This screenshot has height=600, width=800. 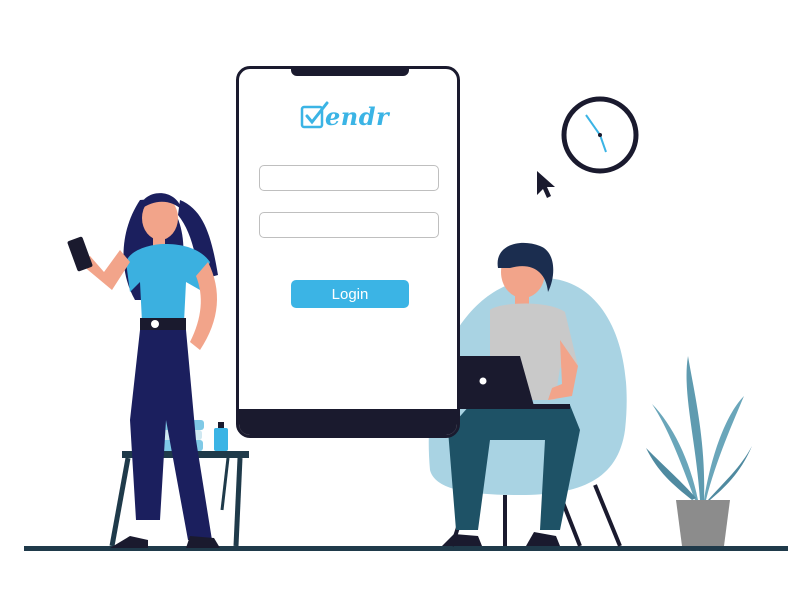 What do you see at coordinates (348, 422) in the screenshot?
I see `phone-bottom-bar` at bounding box center [348, 422].